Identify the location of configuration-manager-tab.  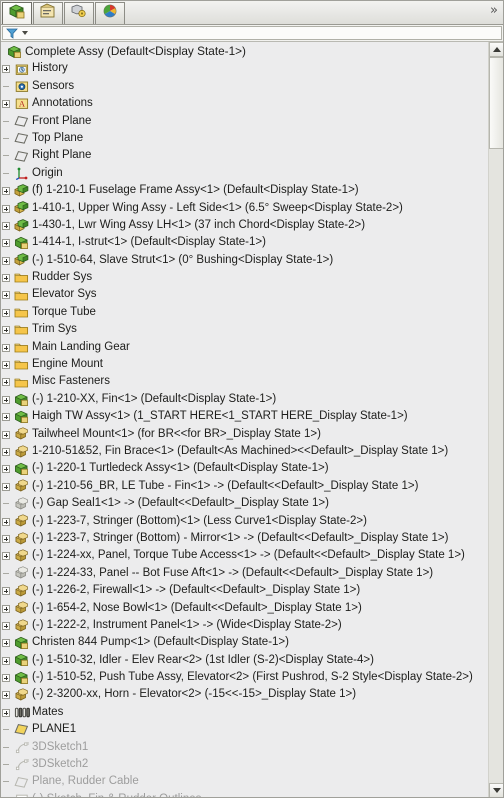
(79, 13).